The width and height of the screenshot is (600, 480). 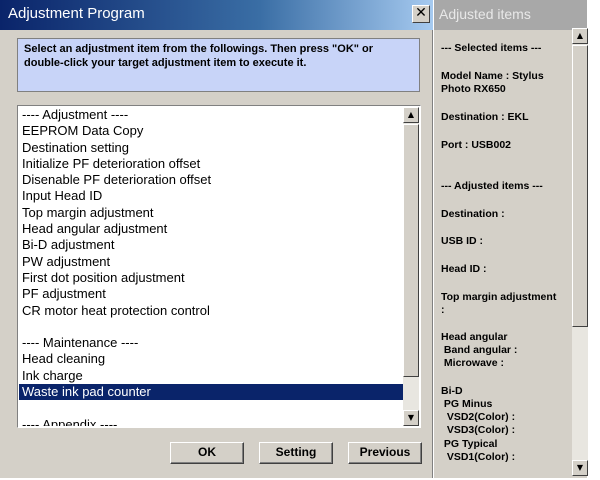 What do you see at coordinates (485, 14) in the screenshot?
I see `panel-title: Adjusted items` at bounding box center [485, 14].